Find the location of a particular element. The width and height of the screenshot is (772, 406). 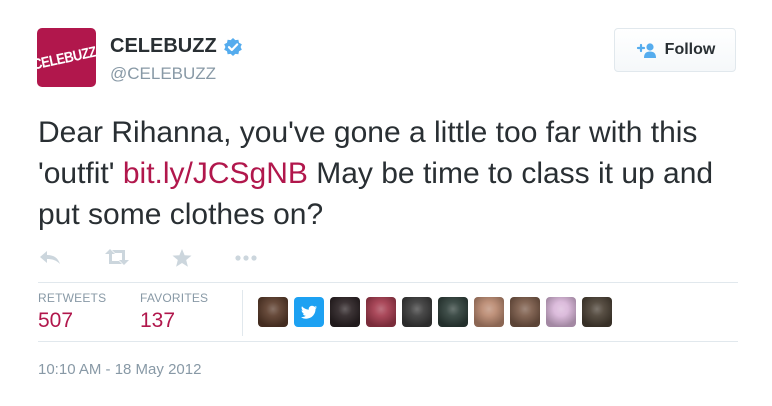

tweet-link: bit.ly/JCSgNB is located at coordinates (215, 173).